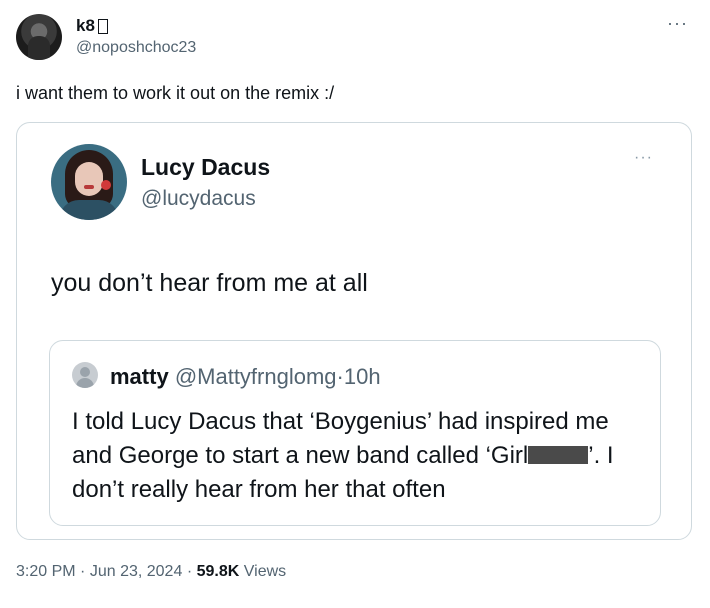 The height and width of the screenshot is (608, 710). I want to click on nested-timestamp: 10h, so click(362, 376).